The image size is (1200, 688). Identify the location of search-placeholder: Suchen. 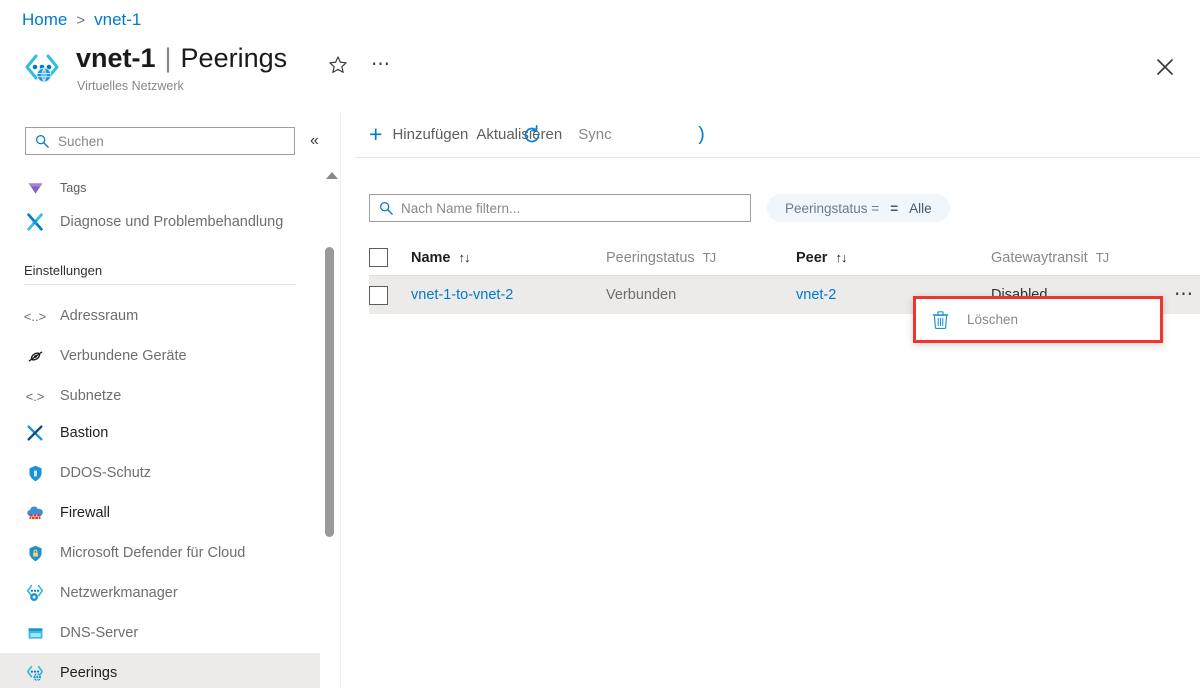
(81, 141).